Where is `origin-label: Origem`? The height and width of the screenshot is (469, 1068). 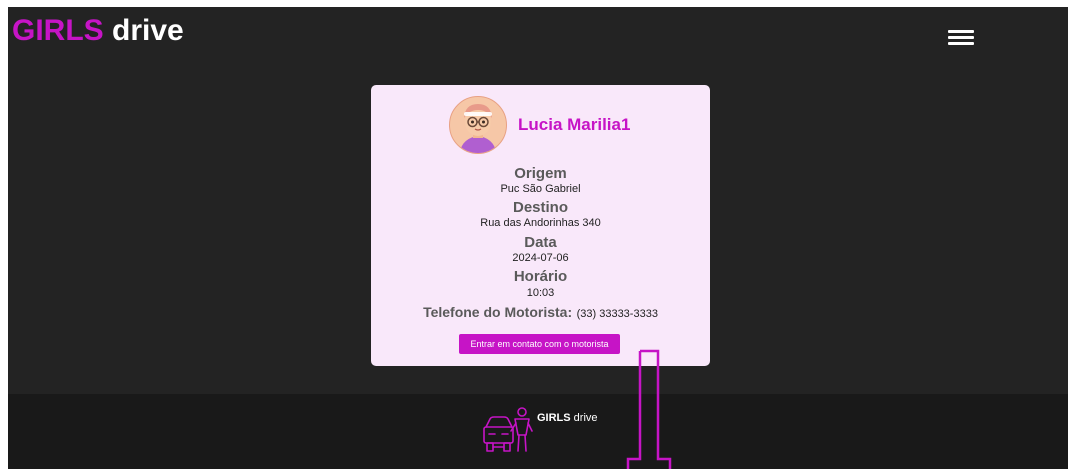
origin-label: Origem is located at coordinates (540, 173).